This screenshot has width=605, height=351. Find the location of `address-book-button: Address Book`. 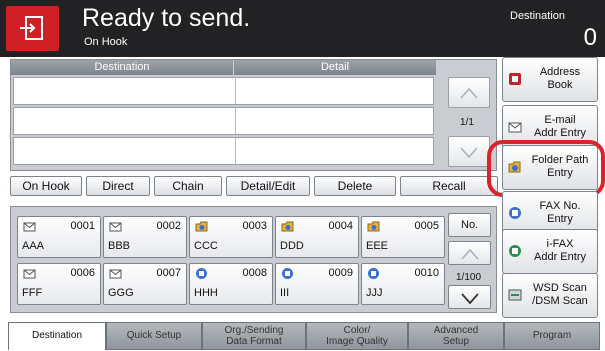

address-book-button: Address Book is located at coordinates (550, 79).